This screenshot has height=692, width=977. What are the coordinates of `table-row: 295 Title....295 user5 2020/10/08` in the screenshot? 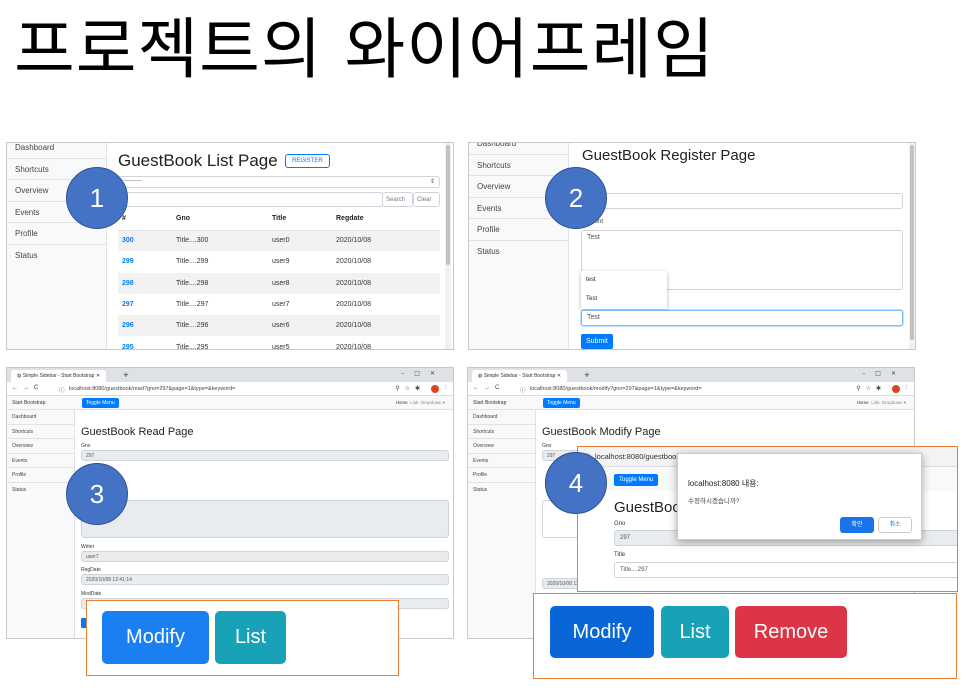 It's located at (279, 343).